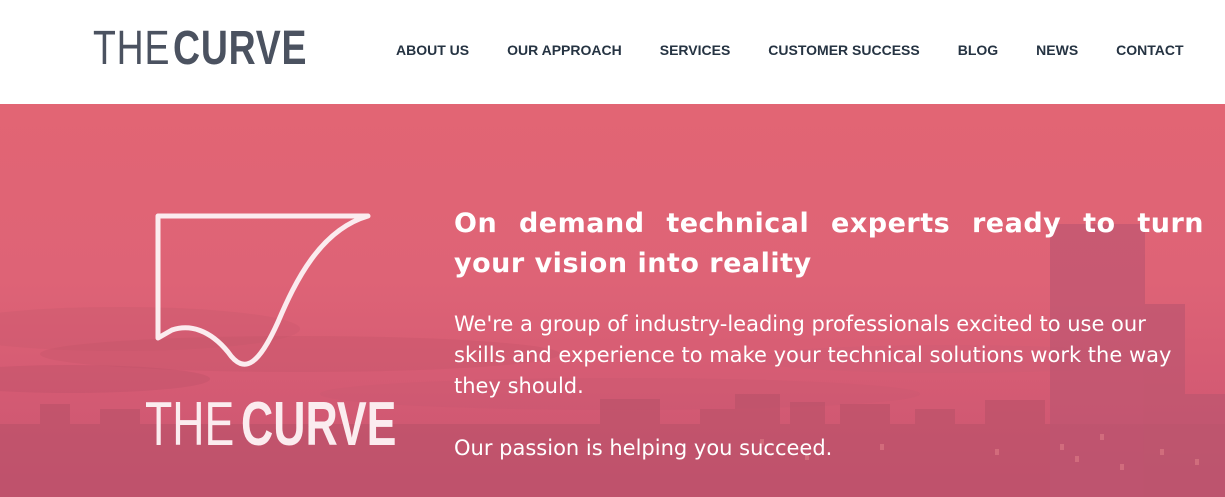 This screenshot has width=1225, height=497. Describe the element at coordinates (978, 50) in the screenshot. I see `nav-blog: BLOG` at that location.